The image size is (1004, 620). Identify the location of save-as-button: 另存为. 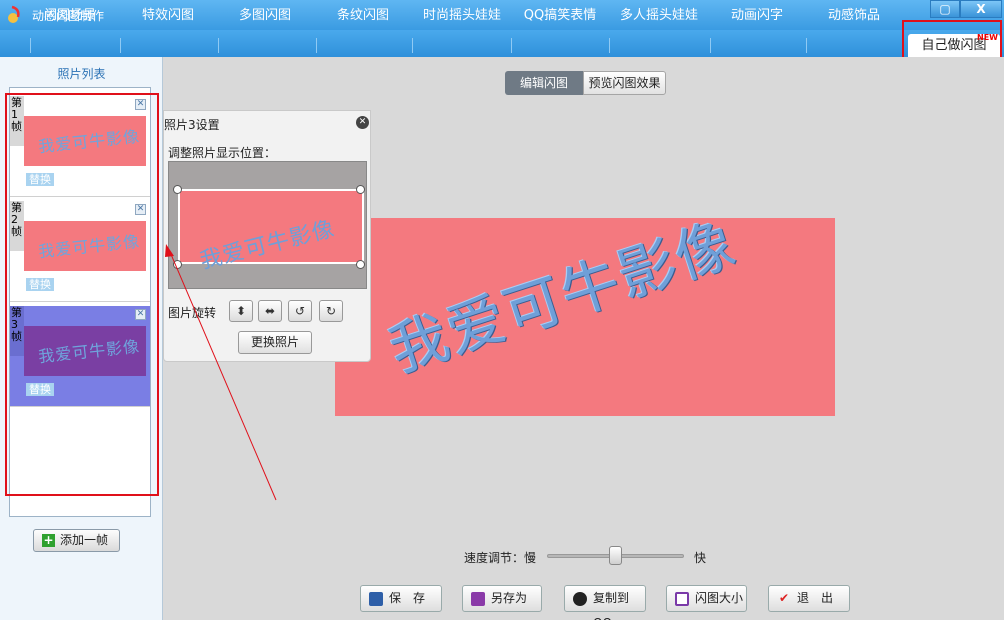
(502, 598).